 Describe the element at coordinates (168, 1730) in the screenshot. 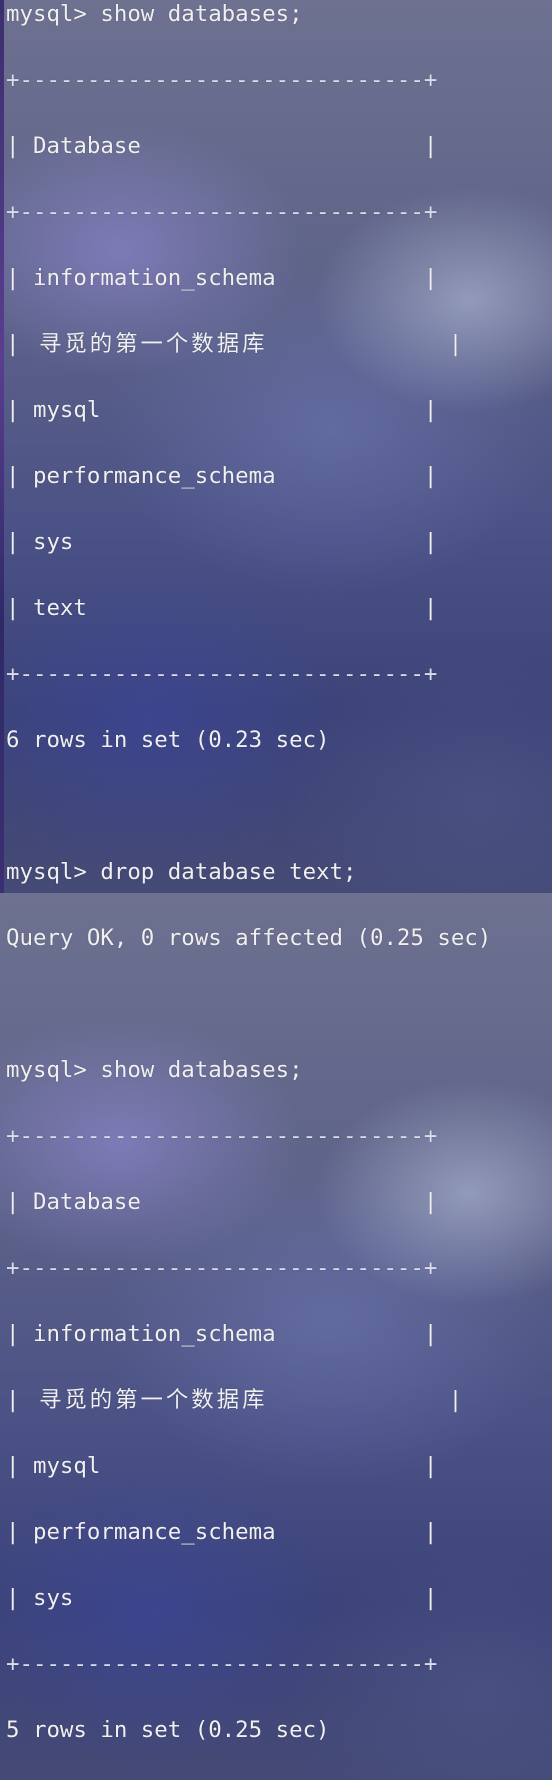

I see `result-summary: 5 rows in set (0.25 sec)` at that location.